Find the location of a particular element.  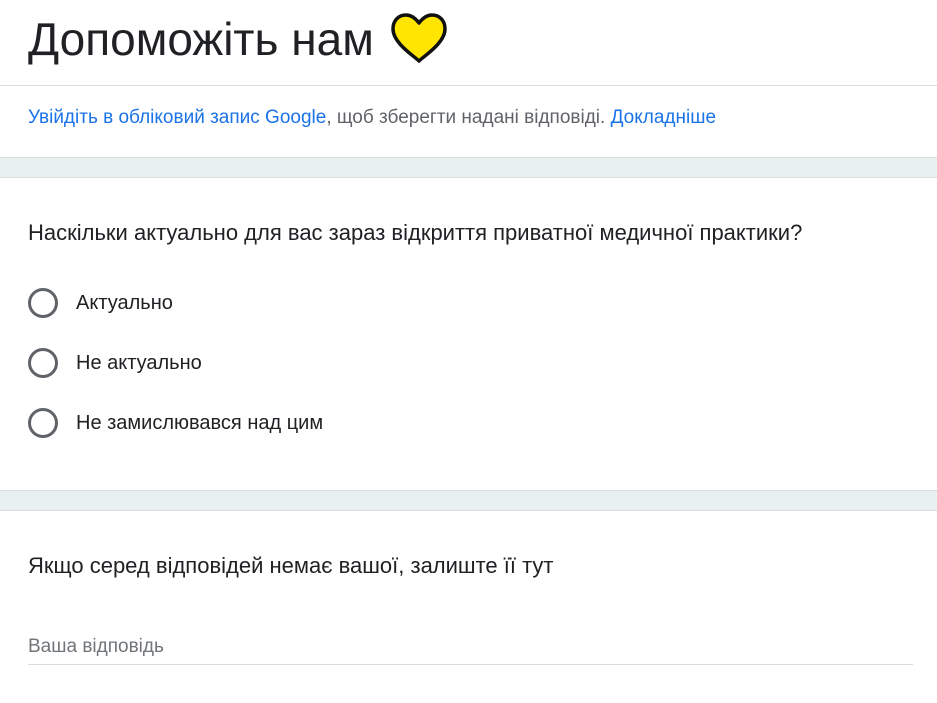

option-relevant: Актуально is located at coordinates (100, 303).